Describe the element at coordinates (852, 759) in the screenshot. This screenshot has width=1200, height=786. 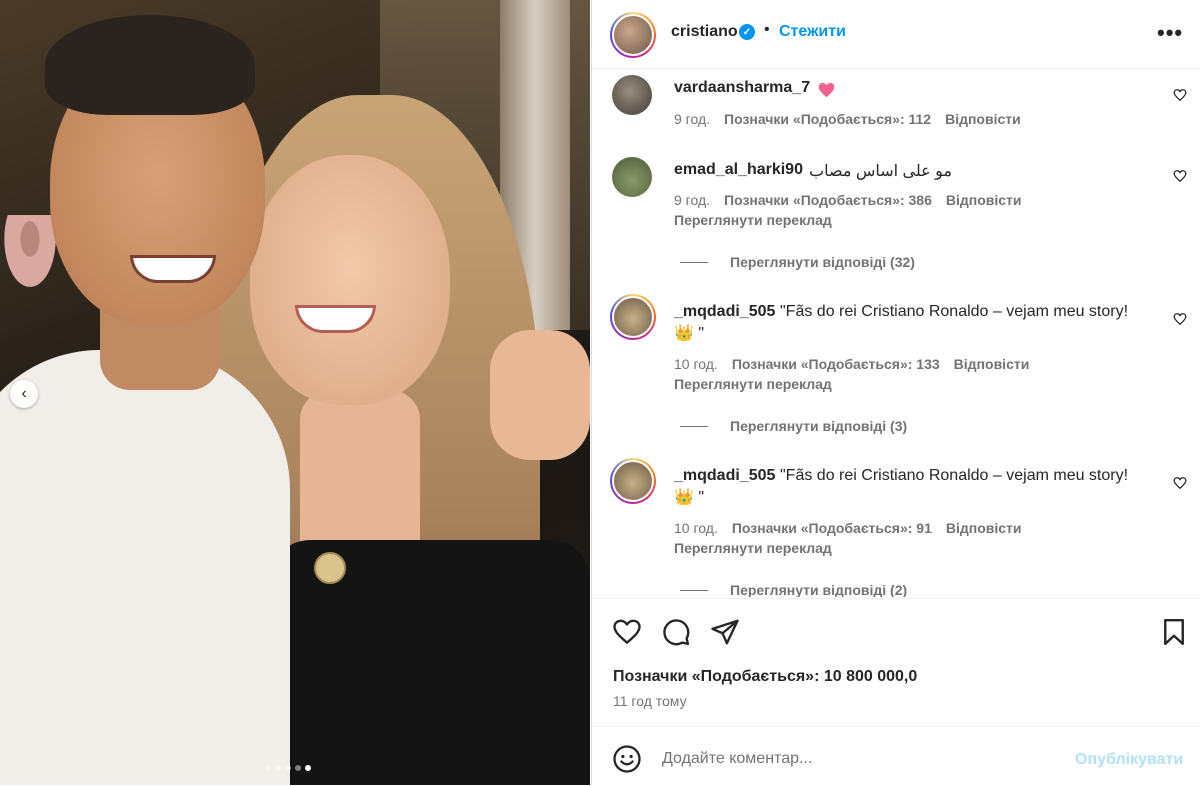
I see `comment-input` at that location.